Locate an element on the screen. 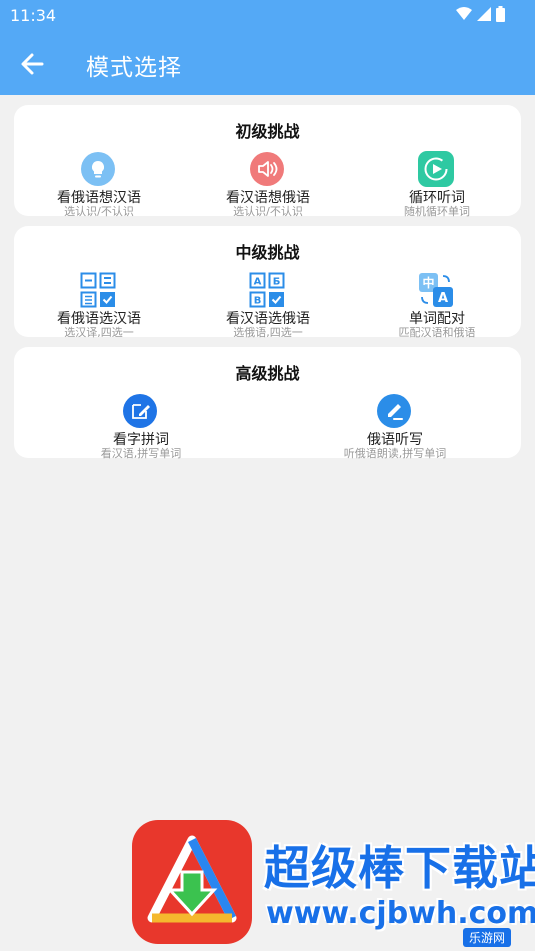  mode-ru-to-cn-recall: 看俄语想汉语 选认识/不认识 is located at coordinates (99, 182).